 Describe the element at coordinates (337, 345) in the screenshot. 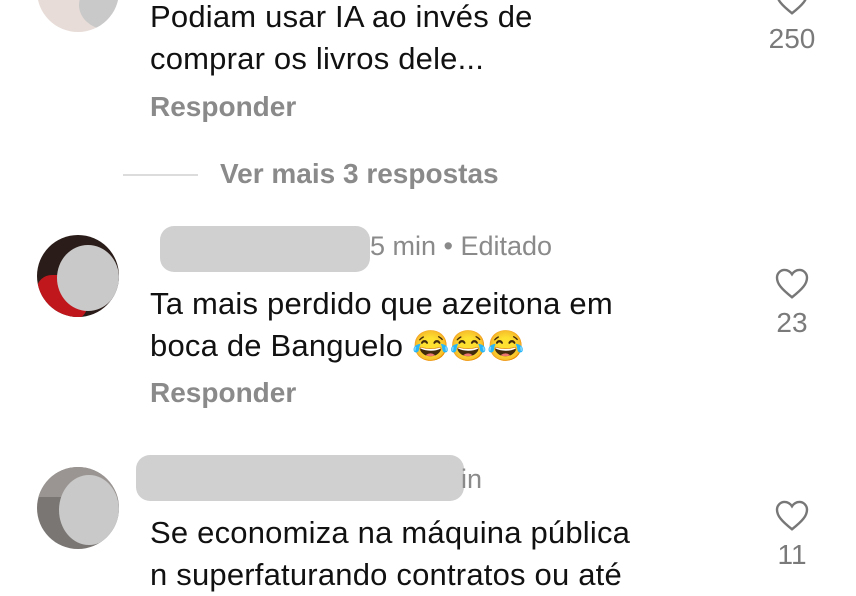

I see `comment-line-with-emoji: boca de Banguelo 😂😂😂` at that location.